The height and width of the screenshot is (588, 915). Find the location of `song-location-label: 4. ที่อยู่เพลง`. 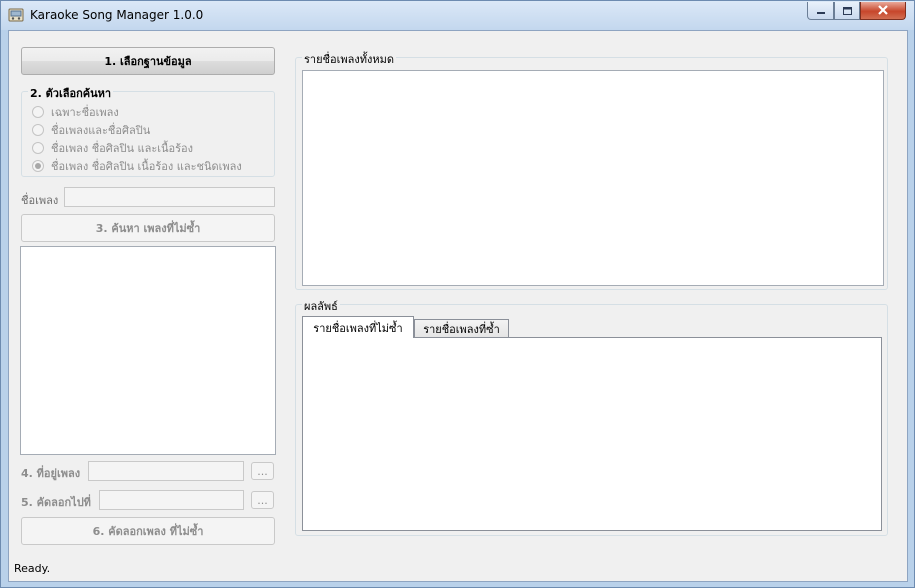

song-location-label: 4. ที่อยู่เพลง is located at coordinates (51, 473).